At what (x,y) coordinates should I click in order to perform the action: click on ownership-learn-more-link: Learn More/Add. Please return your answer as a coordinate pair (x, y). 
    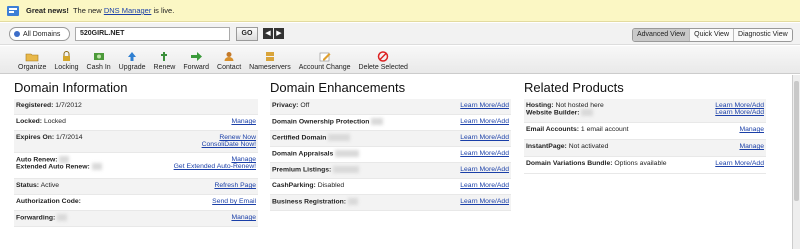
    Looking at the image, I should click on (484, 121).